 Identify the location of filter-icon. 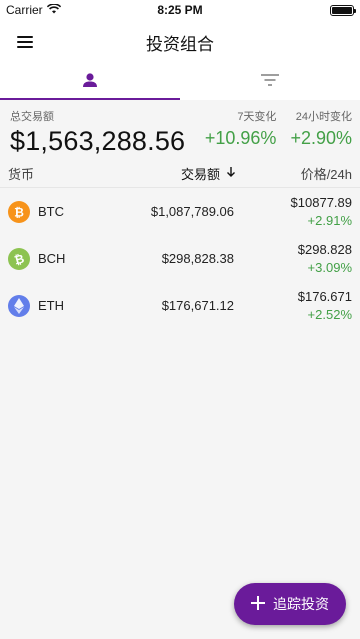
(270, 82).